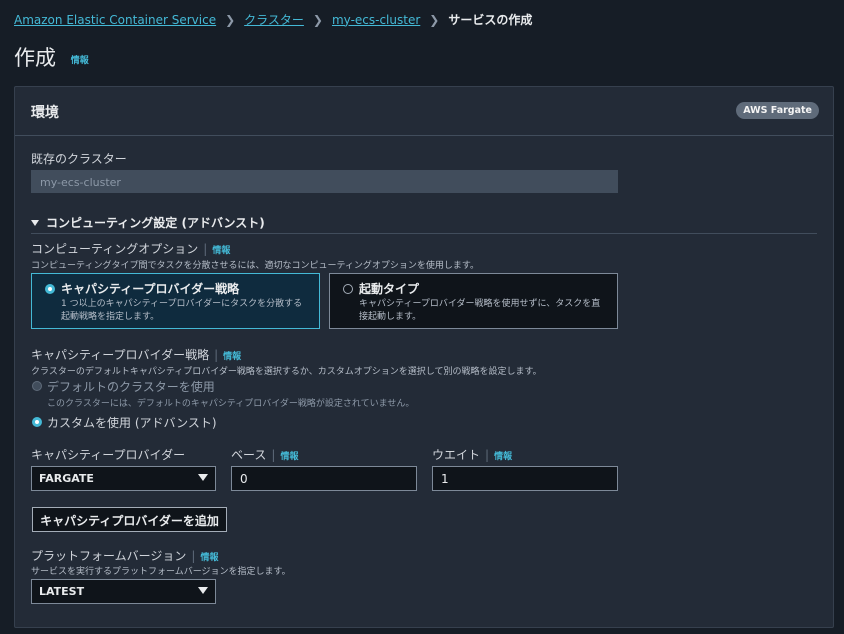 This screenshot has width=844, height=634. Describe the element at coordinates (37, 386) in the screenshot. I see `default-cluster-radio` at that location.